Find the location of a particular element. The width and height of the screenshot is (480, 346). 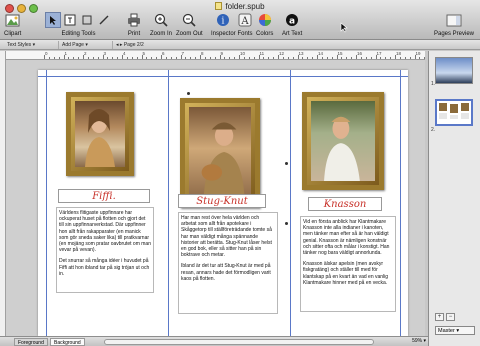

toolbar-zoom-out: Zoom Out is located at coordinates (189, 24).